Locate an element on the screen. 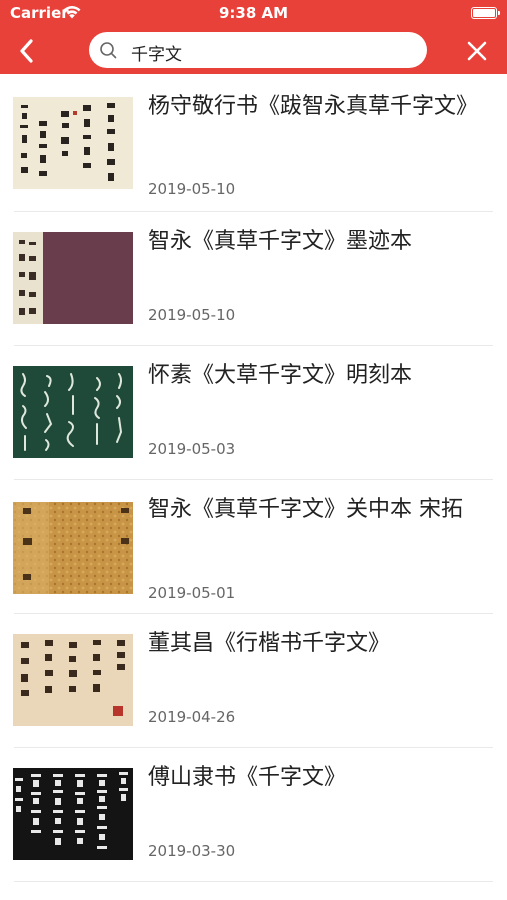 The width and height of the screenshot is (507, 900). close-button is located at coordinates (477, 51).